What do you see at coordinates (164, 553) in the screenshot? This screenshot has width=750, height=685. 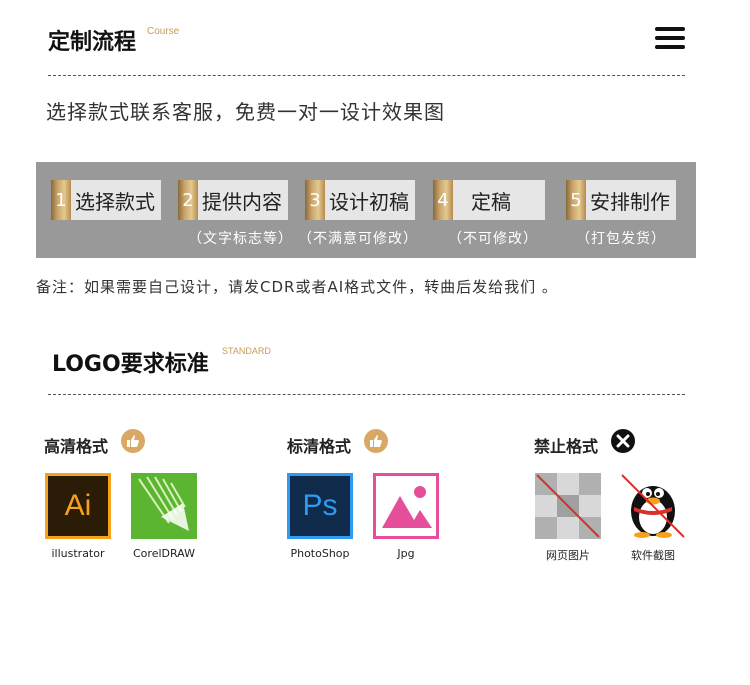 I see `format-caption: CorelDRAW` at bounding box center [164, 553].